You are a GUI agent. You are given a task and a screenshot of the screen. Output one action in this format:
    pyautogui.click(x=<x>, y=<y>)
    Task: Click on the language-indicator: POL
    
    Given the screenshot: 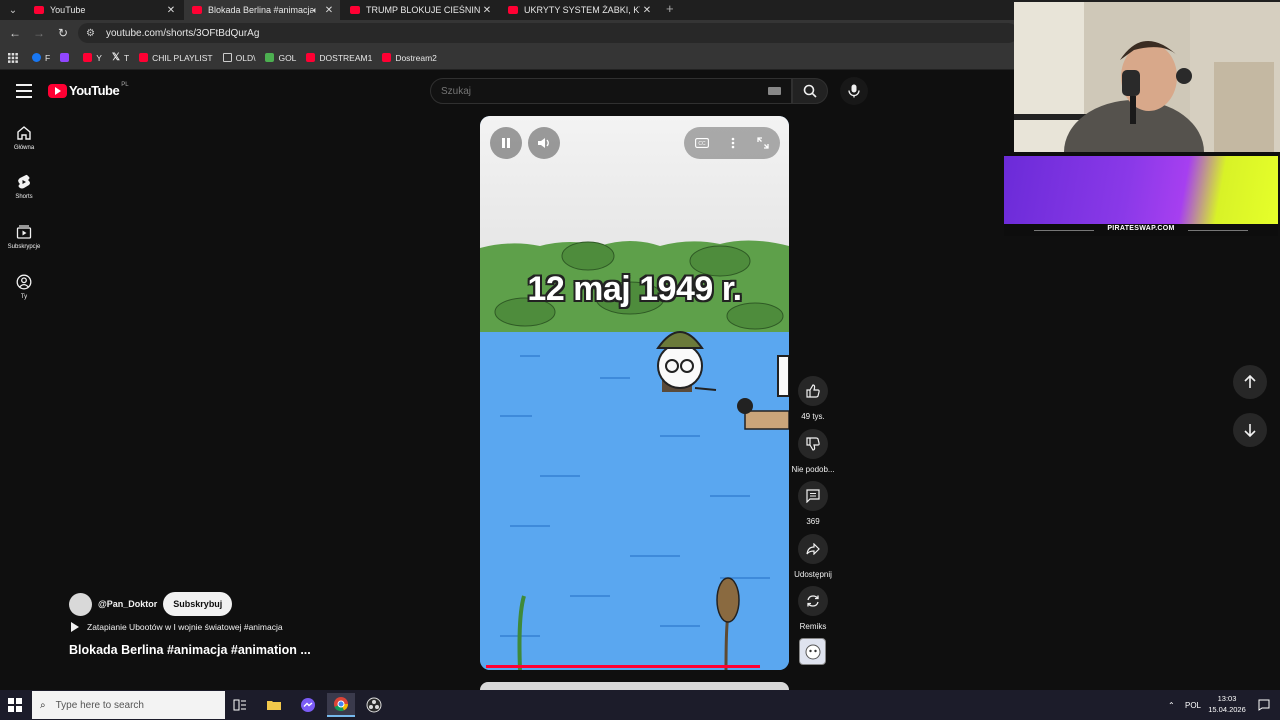 What is the action you would take?
    pyautogui.click(x=1193, y=705)
    